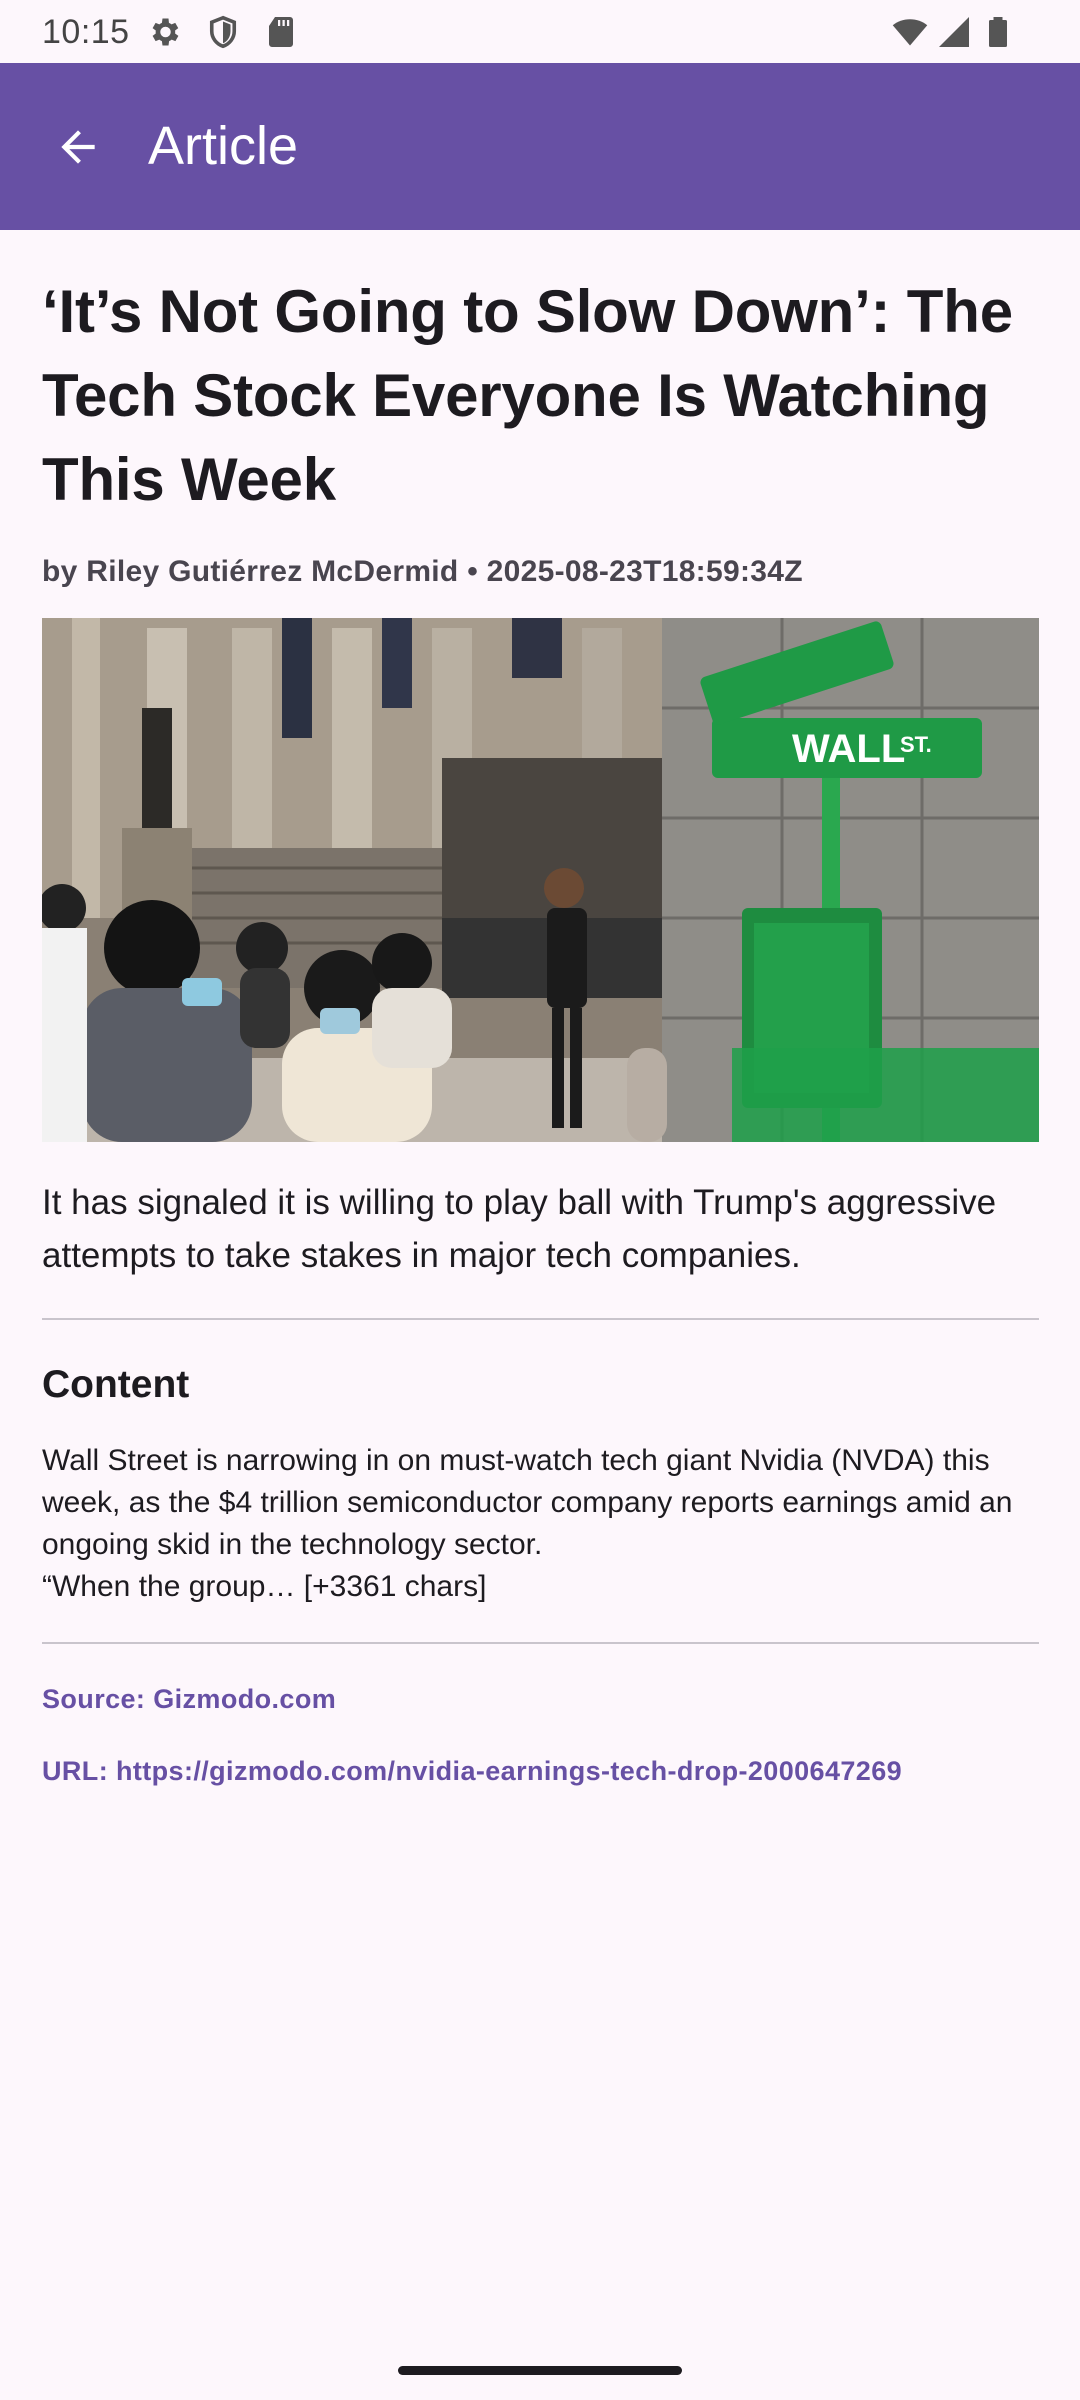  What do you see at coordinates (954, 32) in the screenshot?
I see `signal-icon` at bounding box center [954, 32].